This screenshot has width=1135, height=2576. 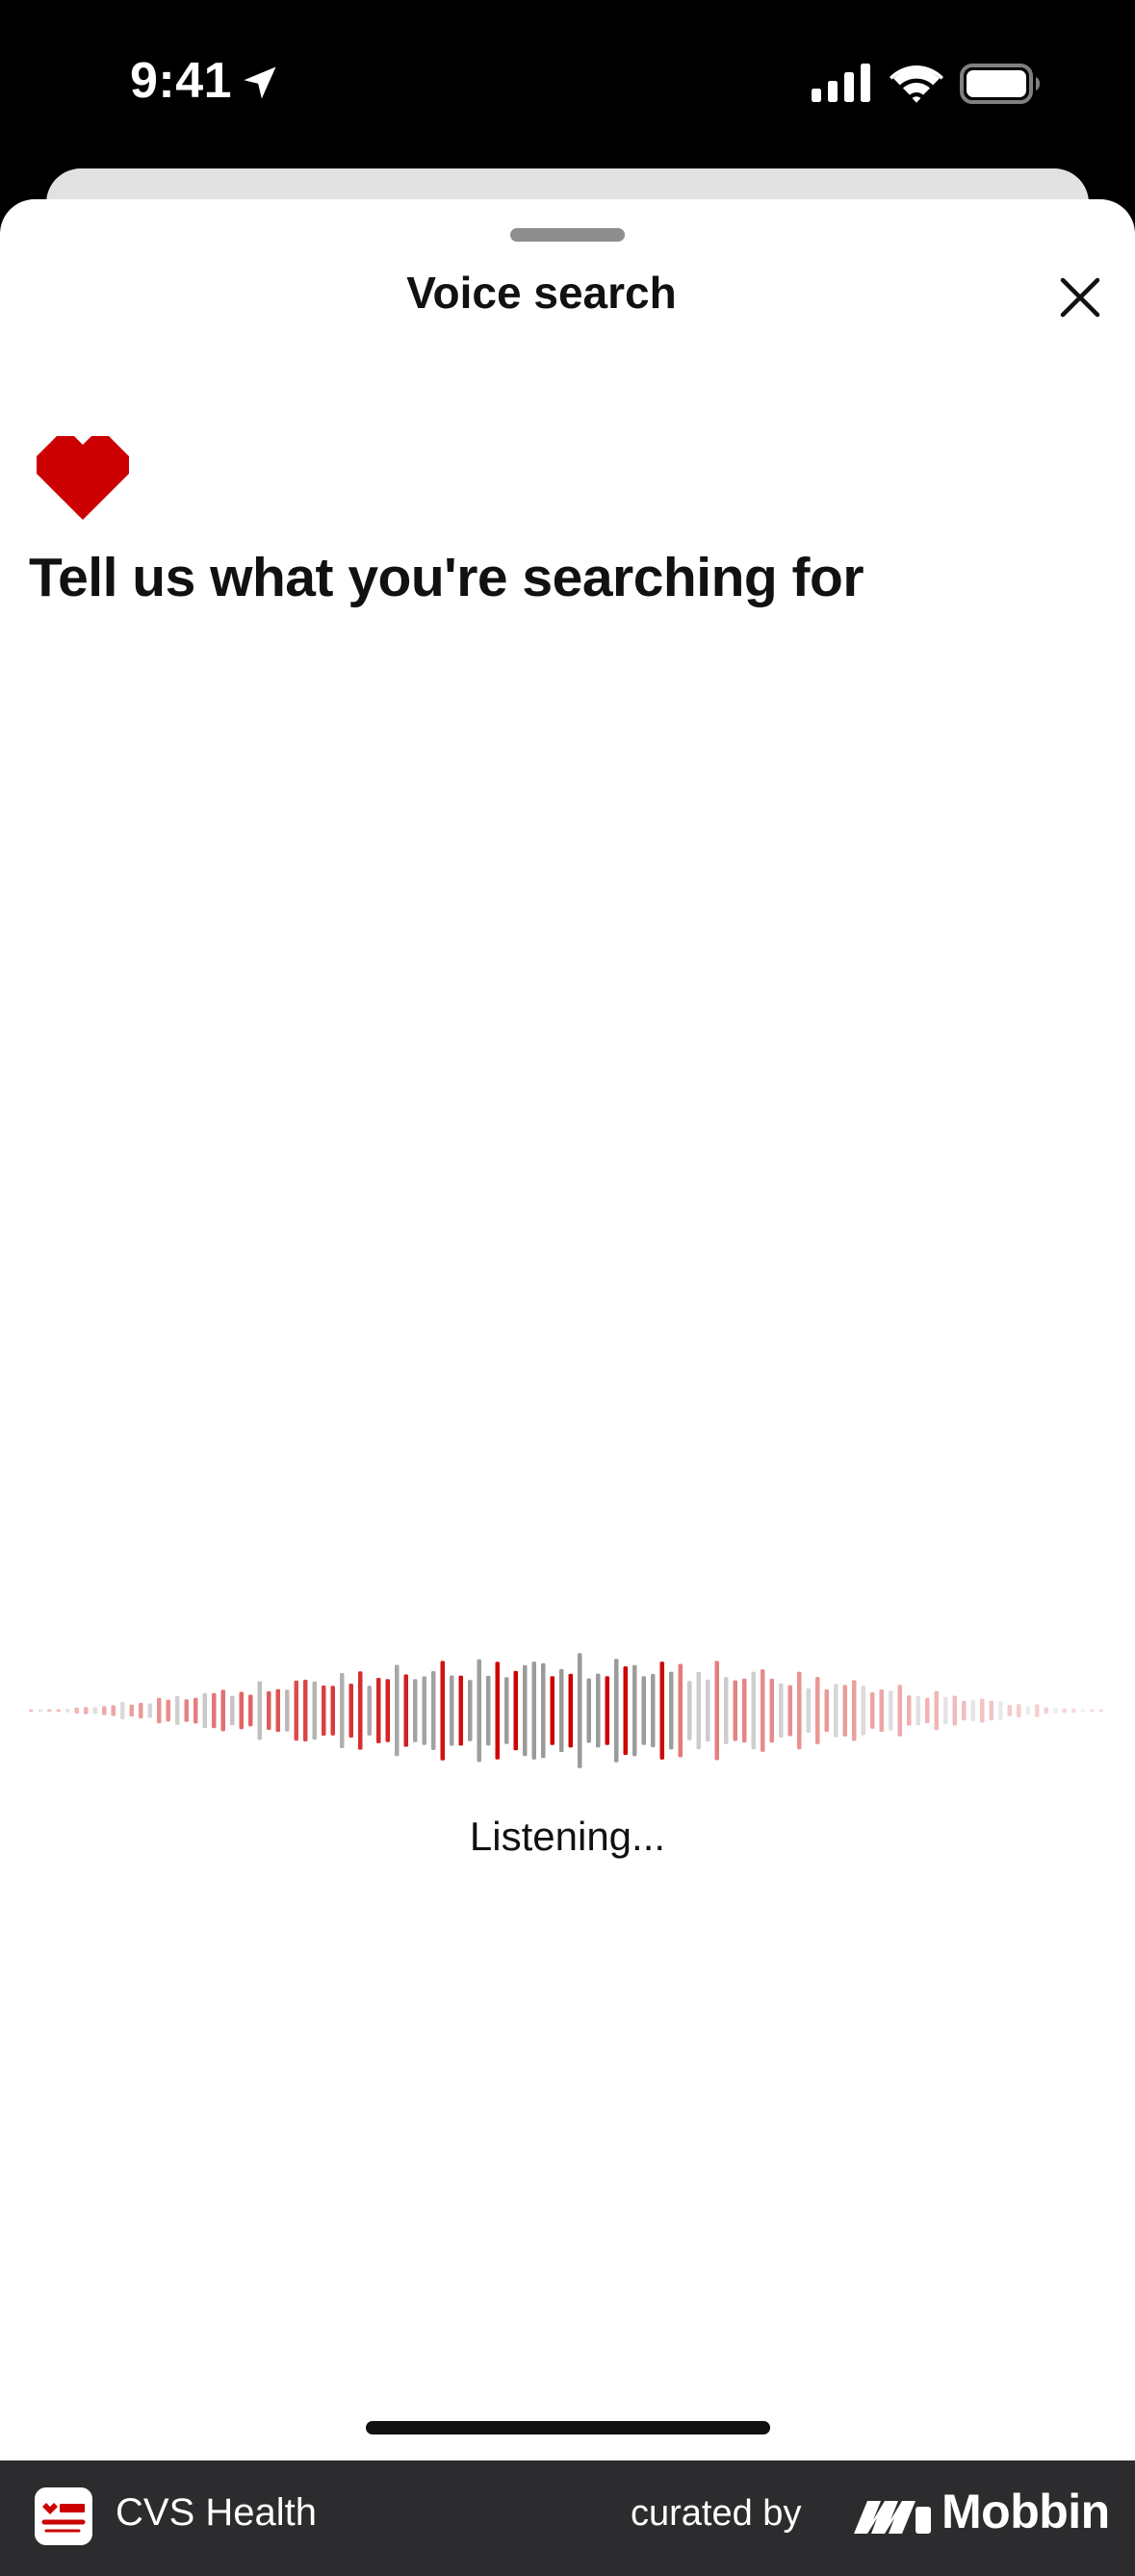 What do you see at coordinates (1080, 297) in the screenshot?
I see `close-icon` at bounding box center [1080, 297].